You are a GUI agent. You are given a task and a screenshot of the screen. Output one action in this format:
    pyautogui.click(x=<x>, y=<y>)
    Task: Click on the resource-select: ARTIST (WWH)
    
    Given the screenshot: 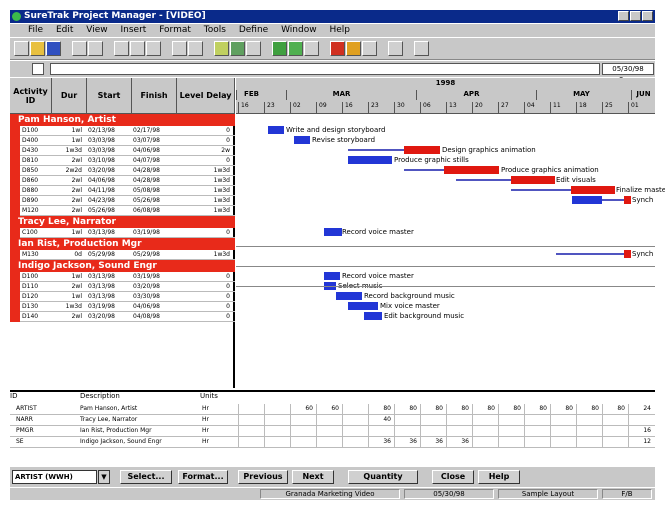 What is the action you would take?
    pyautogui.click(x=54, y=477)
    